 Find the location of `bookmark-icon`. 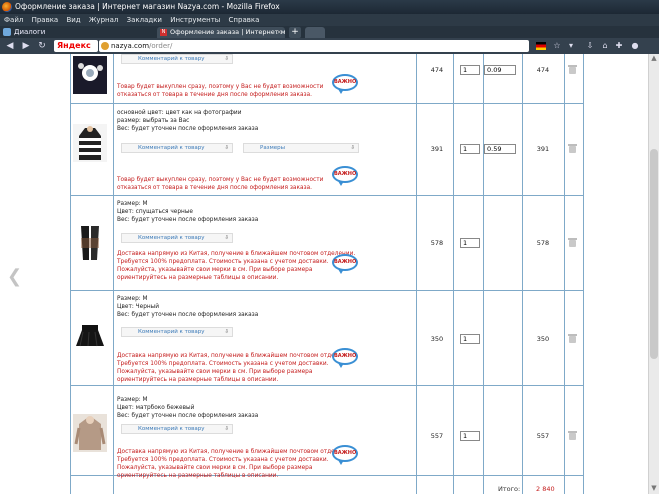

bookmark-icon is located at coordinates (7, 32).